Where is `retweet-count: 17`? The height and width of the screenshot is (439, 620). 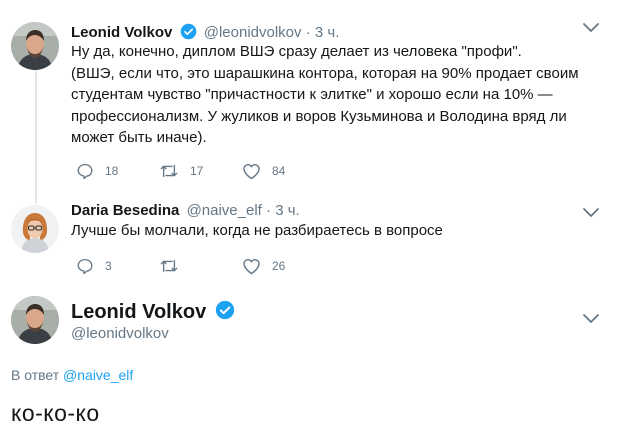
retweet-count: 17 is located at coordinates (197, 171).